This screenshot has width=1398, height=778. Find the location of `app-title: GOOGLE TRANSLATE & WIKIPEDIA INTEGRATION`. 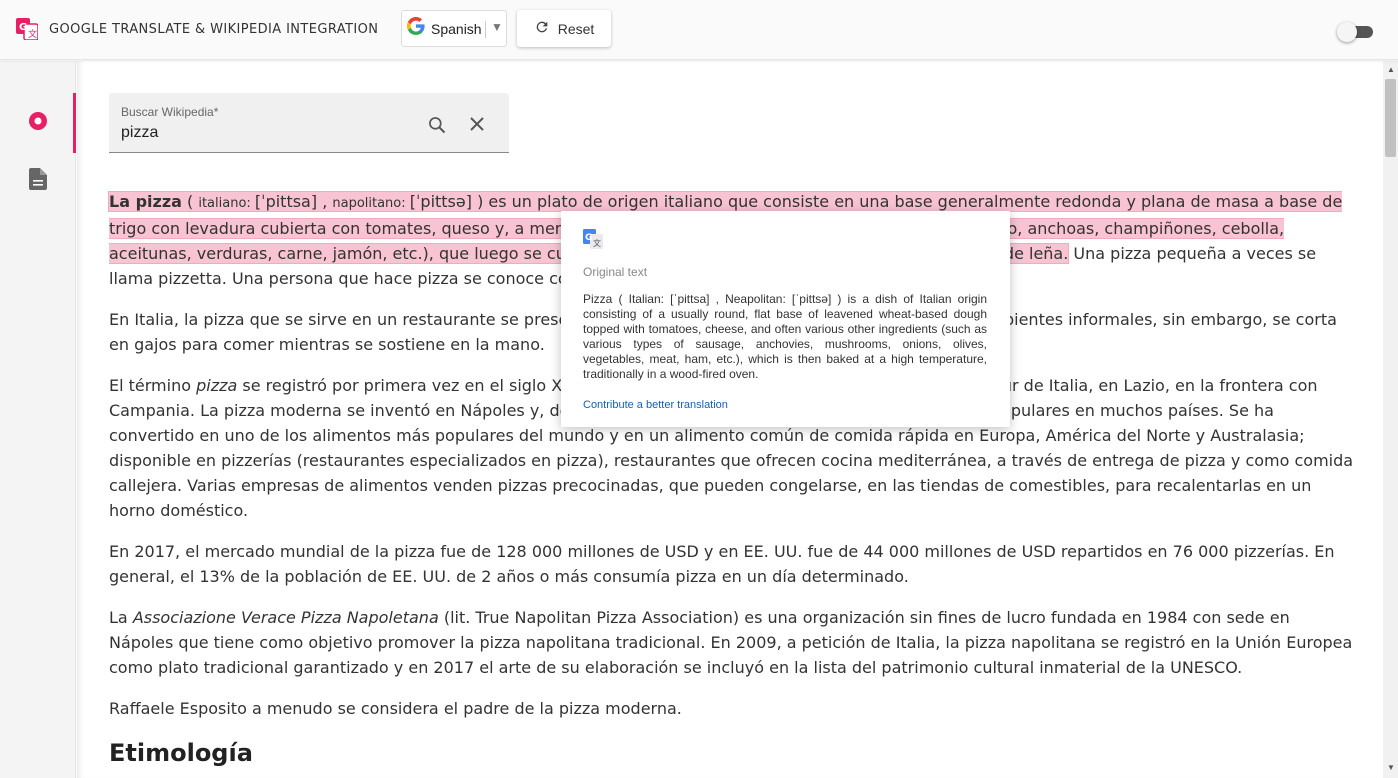

app-title: GOOGLE TRANSLATE & WIKIPEDIA INTEGRATION is located at coordinates (214, 29).